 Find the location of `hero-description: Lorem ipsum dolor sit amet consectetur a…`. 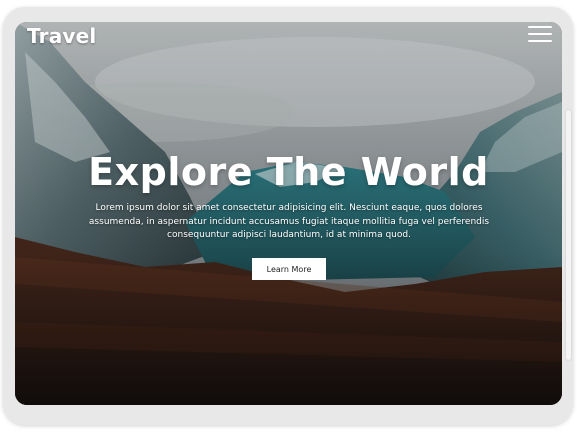

hero-description: Lorem ipsum dolor sit amet consectetur a… is located at coordinates (289, 221).